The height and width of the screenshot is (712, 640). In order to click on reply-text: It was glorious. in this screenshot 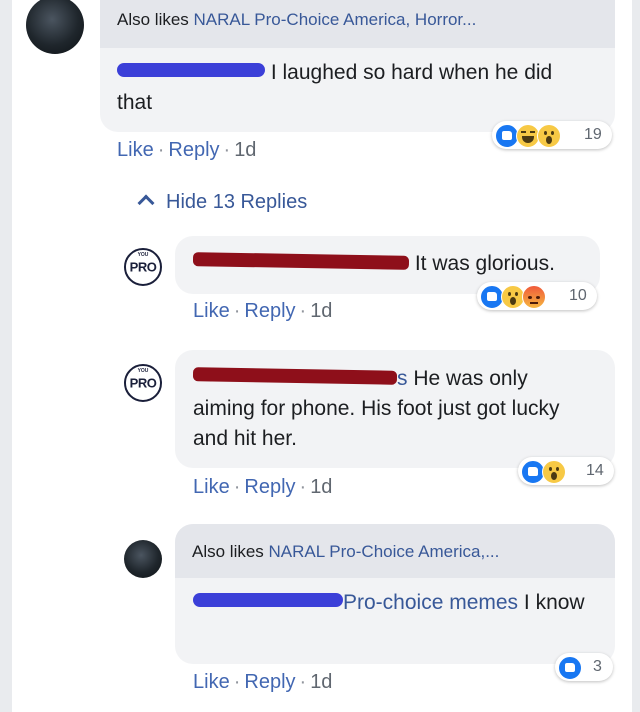, I will do `click(373, 264)`.